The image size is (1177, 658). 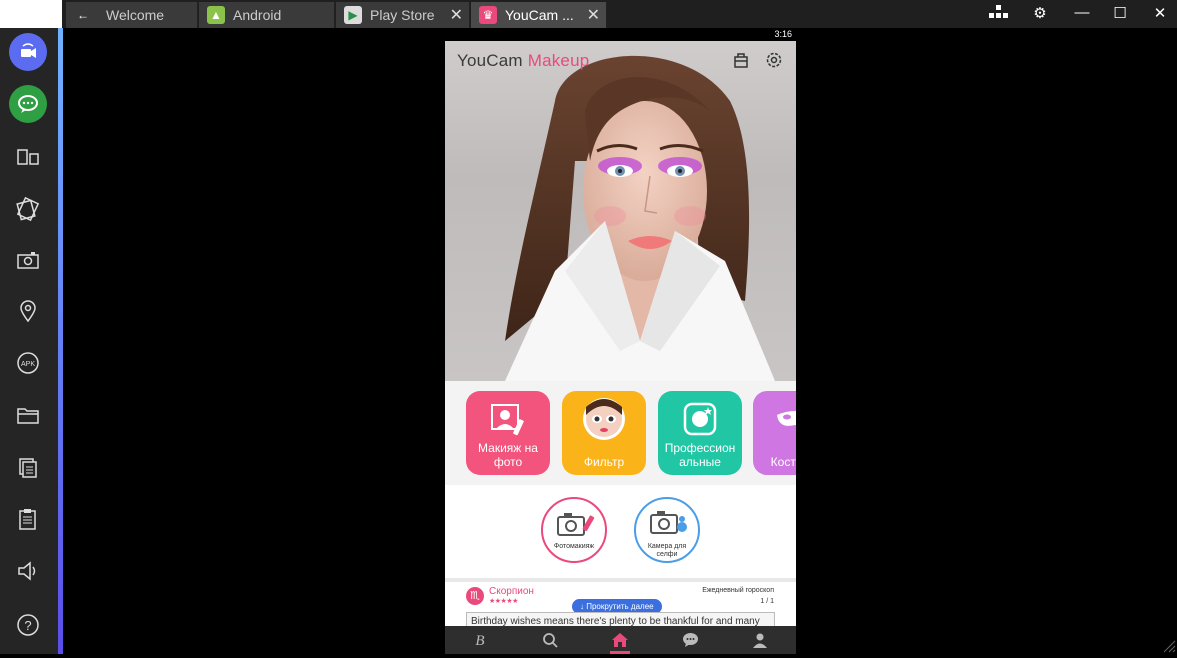 I want to click on maximize-icon: ☐, so click(x=1120, y=13).